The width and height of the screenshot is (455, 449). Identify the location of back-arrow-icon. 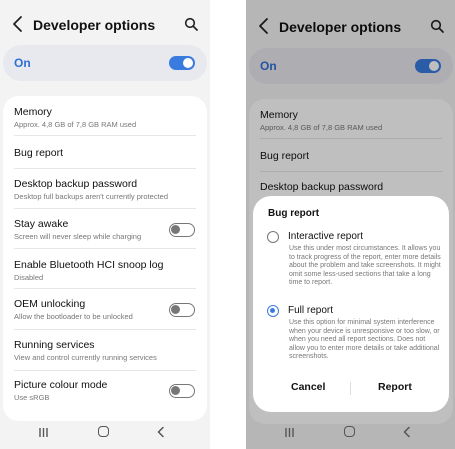
(18, 24).